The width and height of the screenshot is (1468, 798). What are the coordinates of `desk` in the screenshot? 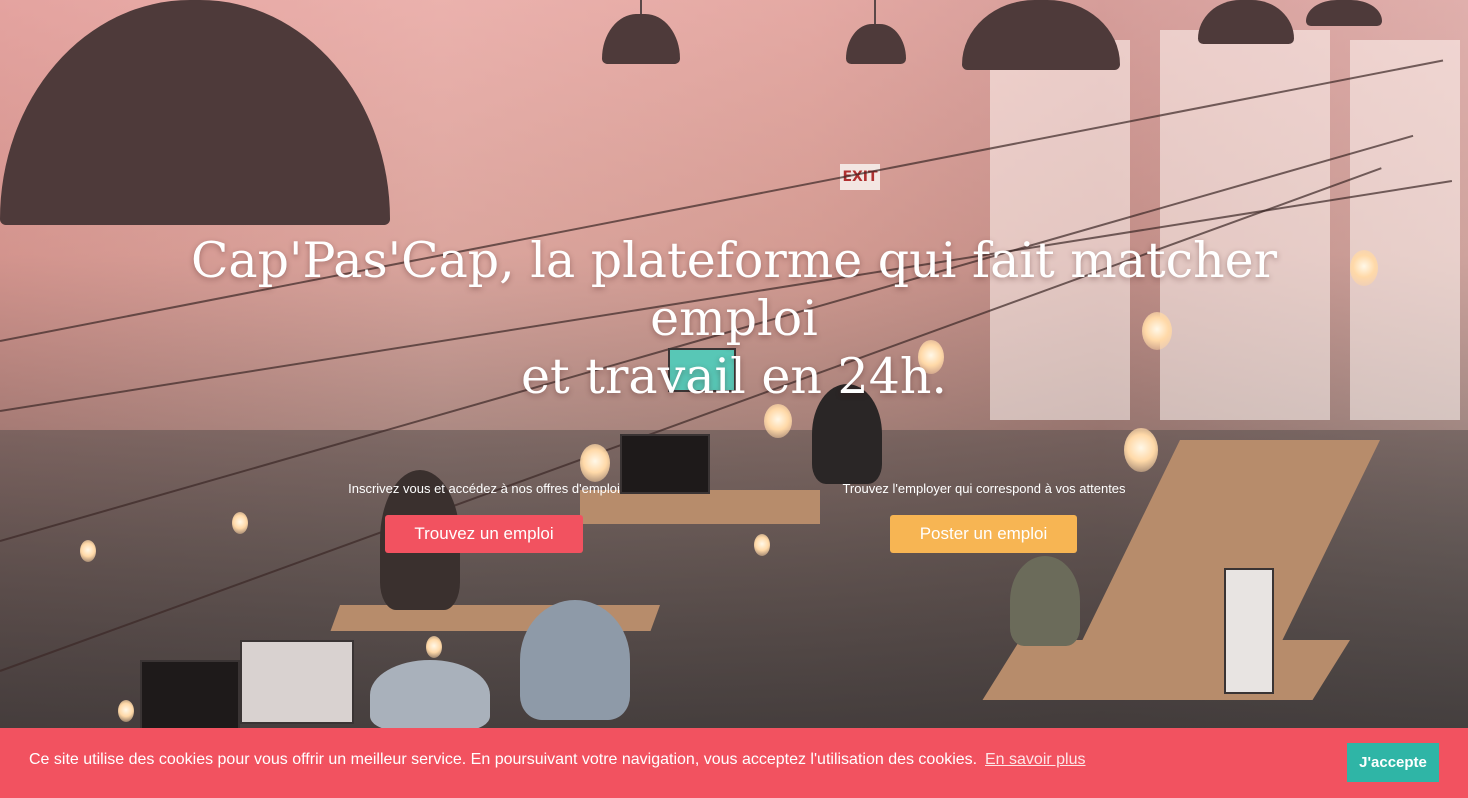 It's located at (1166, 670).